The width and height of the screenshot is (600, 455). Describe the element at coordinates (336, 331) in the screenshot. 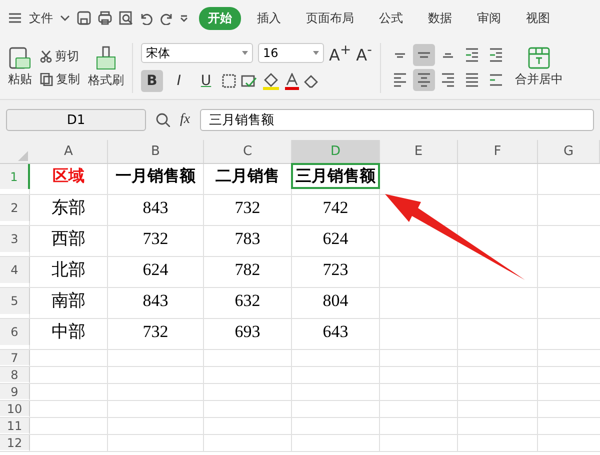

I see `table-cell-text: 643` at that location.